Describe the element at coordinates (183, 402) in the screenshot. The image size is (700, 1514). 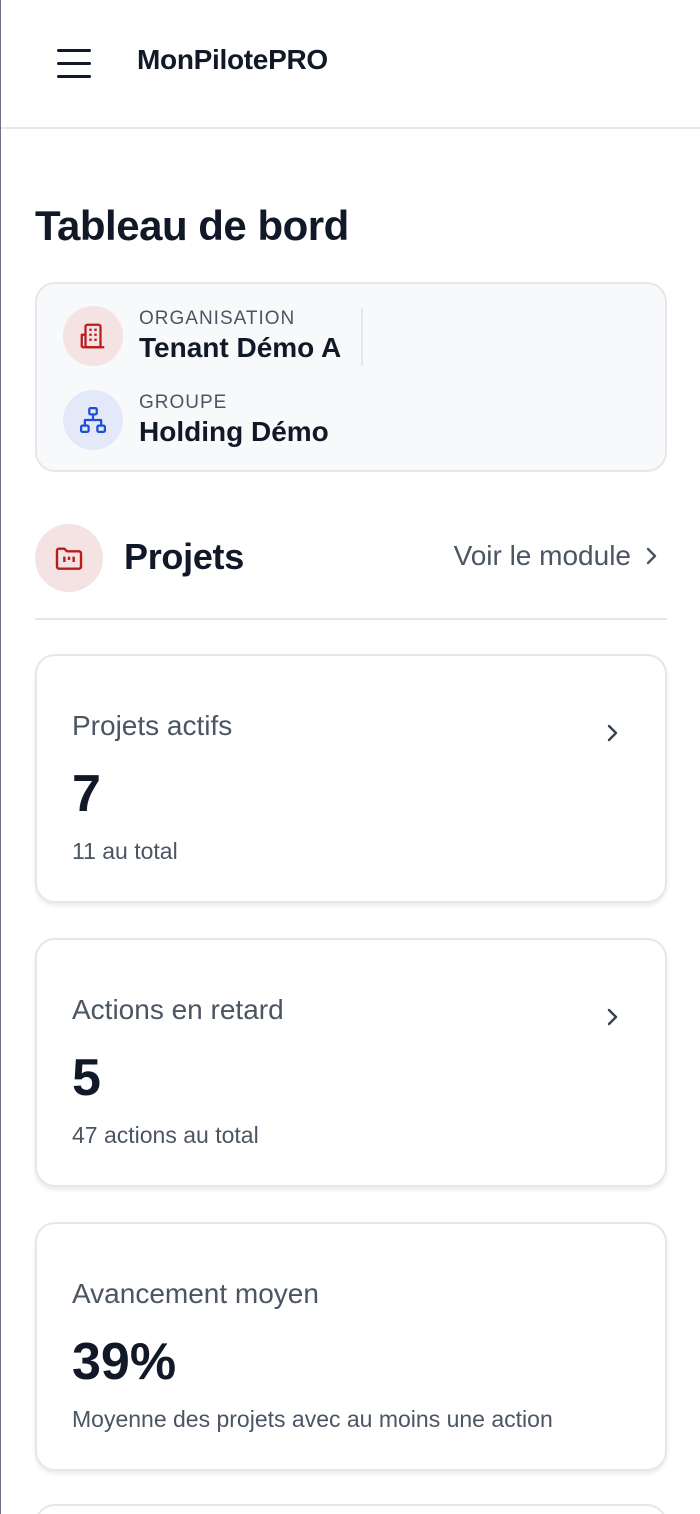
I see `groupe-label: GROUPE` at that location.